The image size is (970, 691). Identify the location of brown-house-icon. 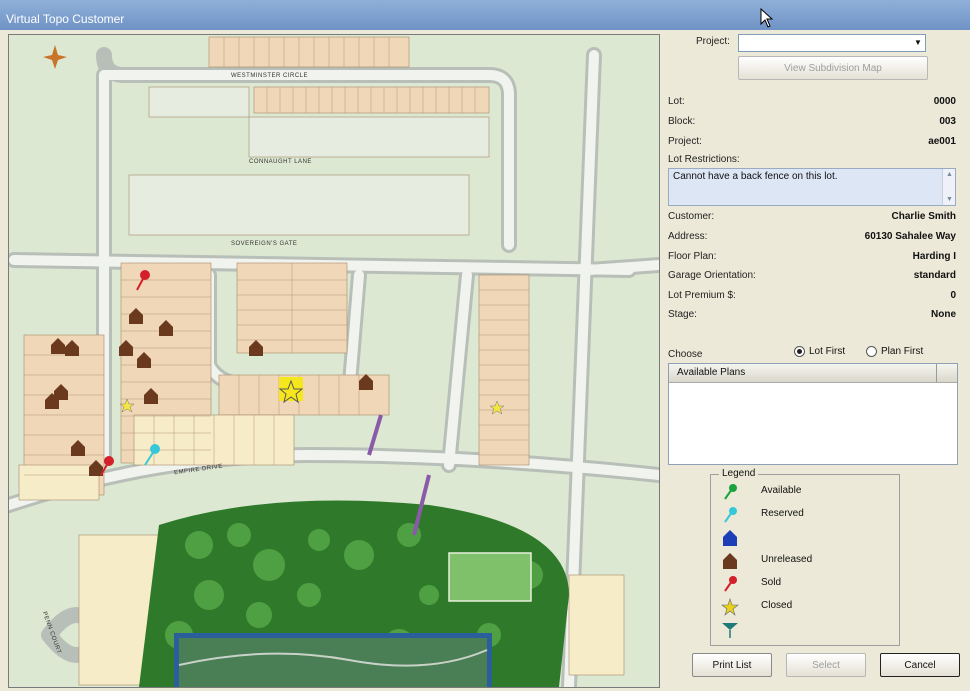
(730, 561).